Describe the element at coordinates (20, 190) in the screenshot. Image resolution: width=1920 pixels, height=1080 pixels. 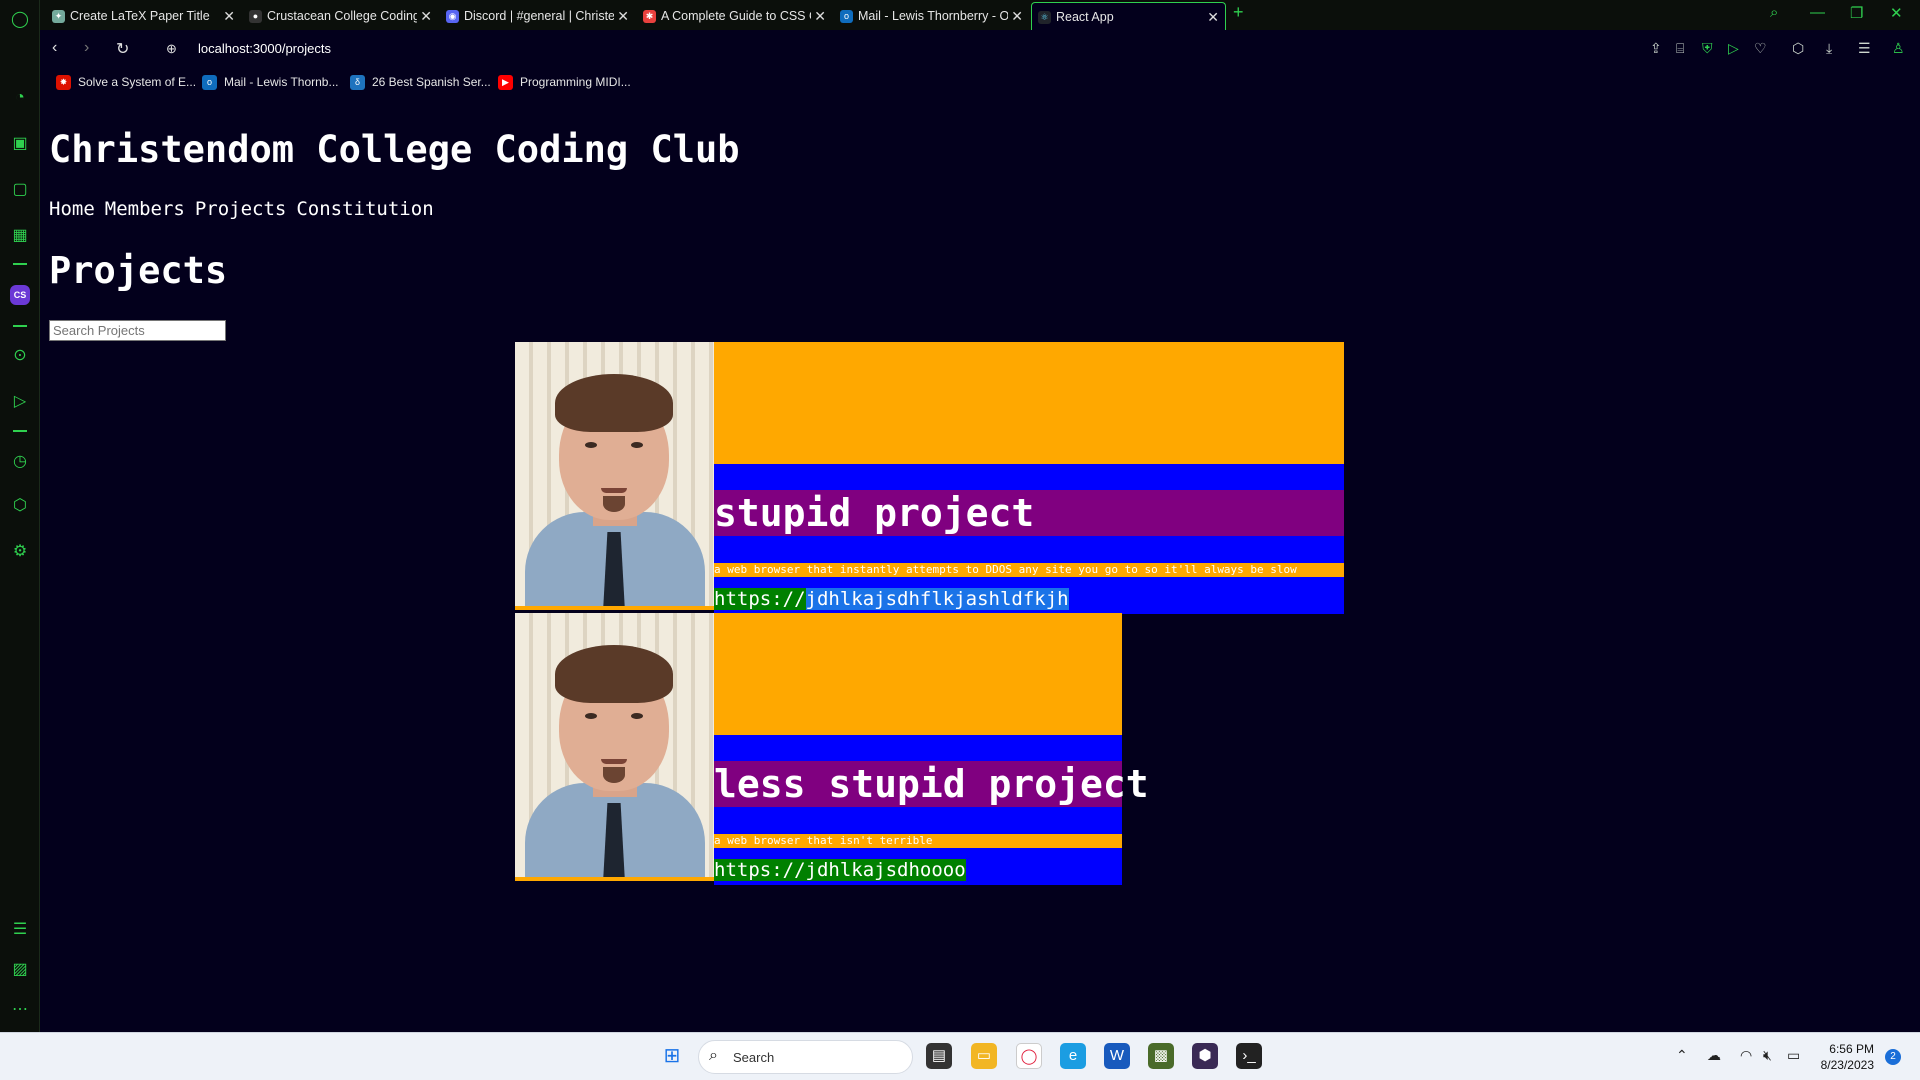
I see `twitch-icon: ▢` at that location.